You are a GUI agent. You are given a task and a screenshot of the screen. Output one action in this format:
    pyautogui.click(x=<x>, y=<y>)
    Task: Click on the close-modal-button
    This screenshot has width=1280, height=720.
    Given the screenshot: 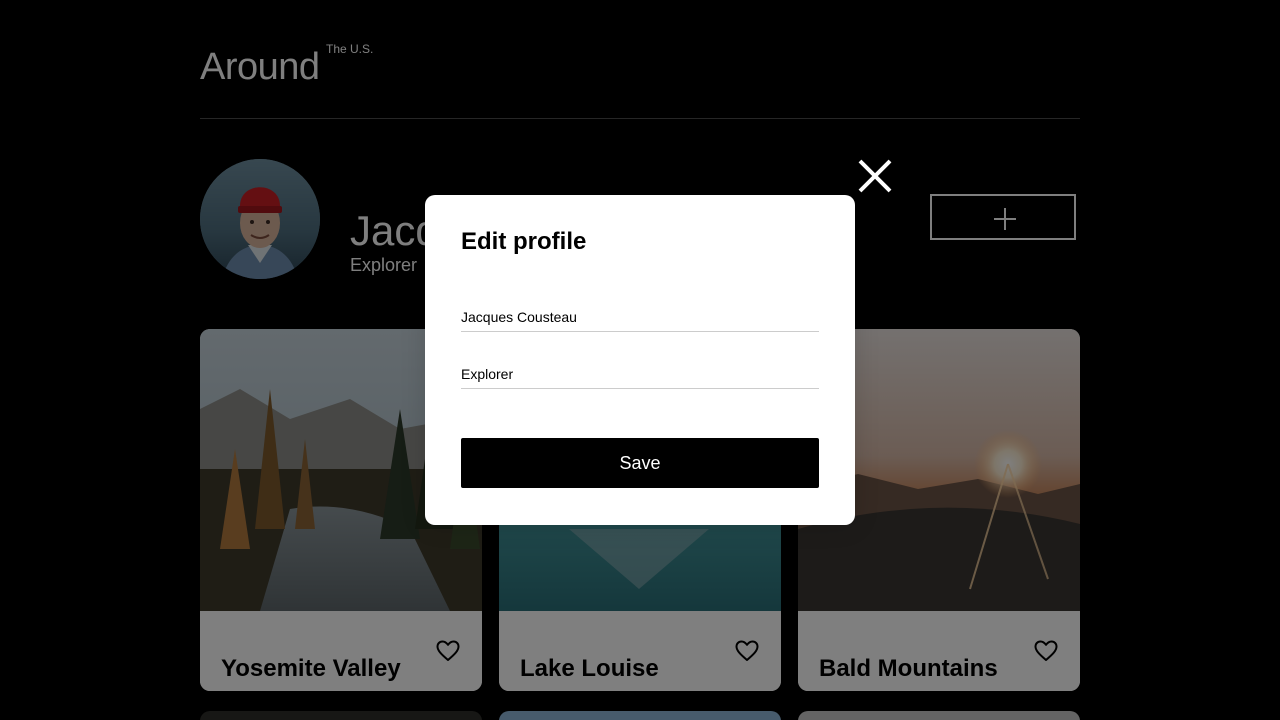 What is the action you would take?
    pyautogui.click(x=875, y=175)
    